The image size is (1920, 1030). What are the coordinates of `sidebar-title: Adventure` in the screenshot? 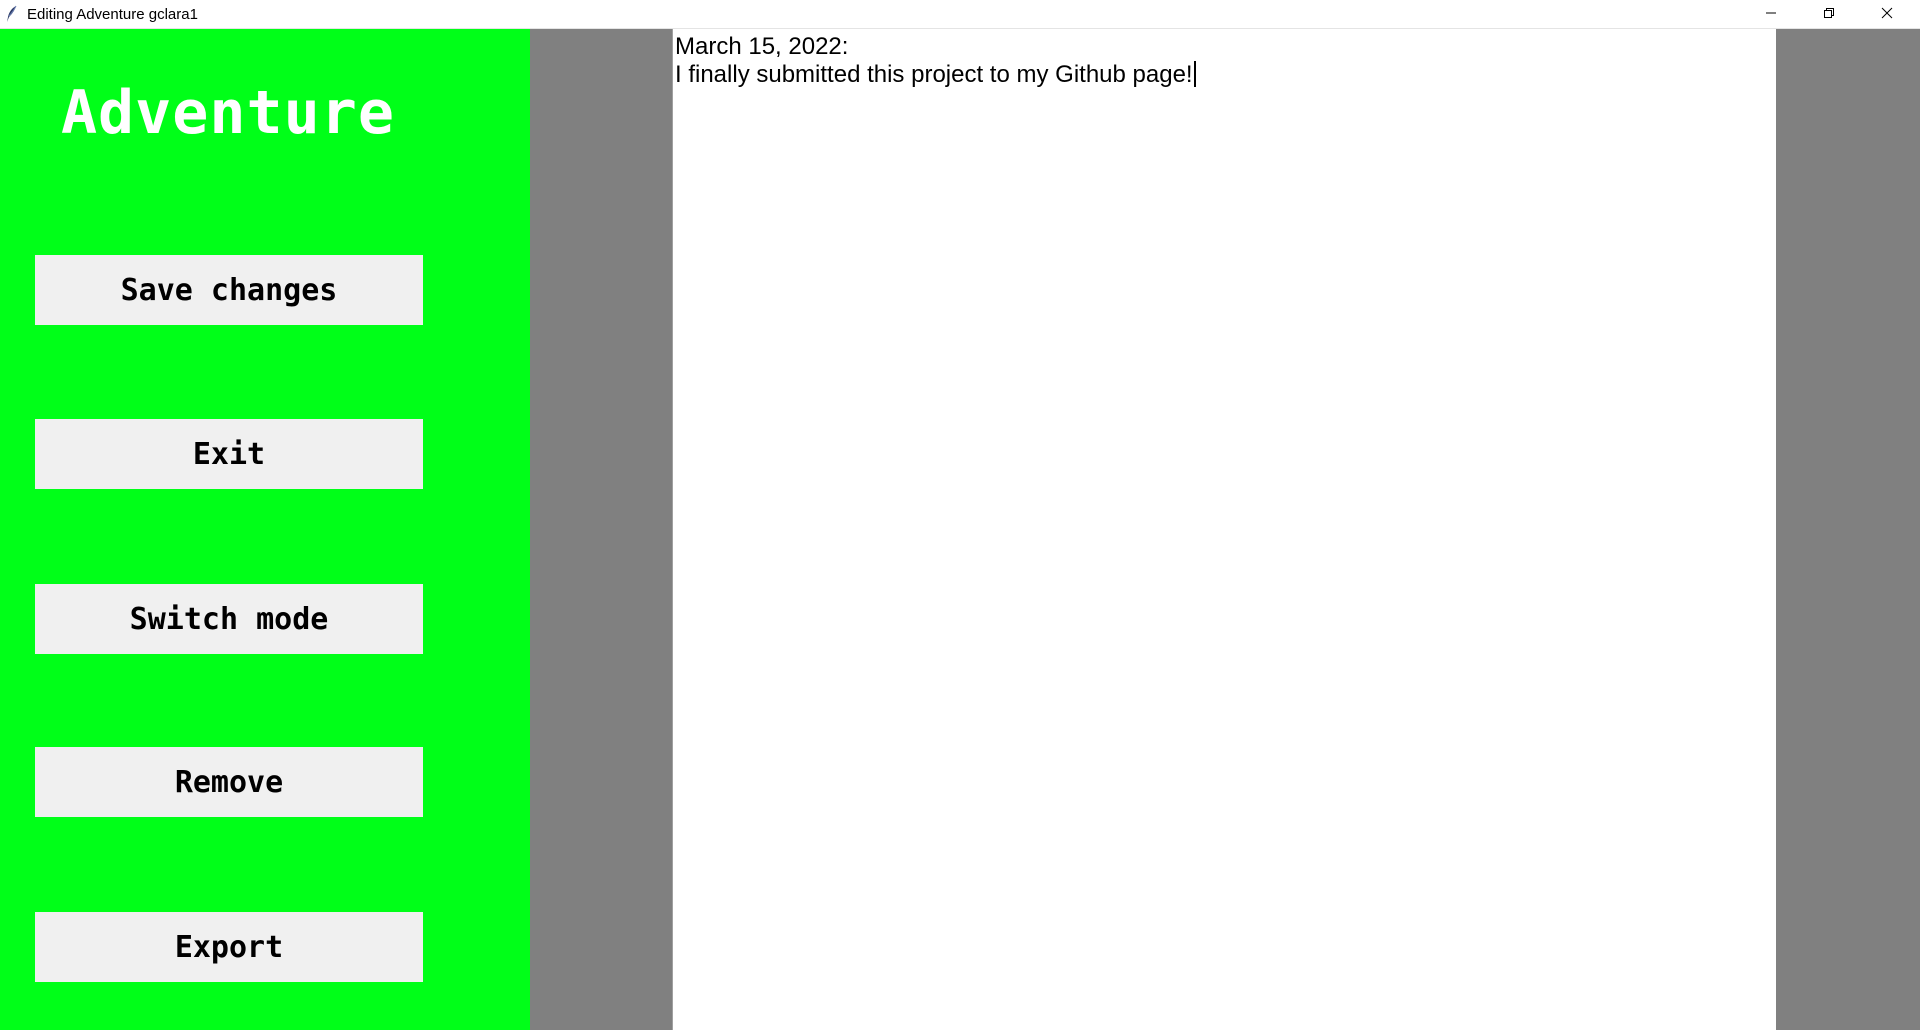 It's located at (228, 113).